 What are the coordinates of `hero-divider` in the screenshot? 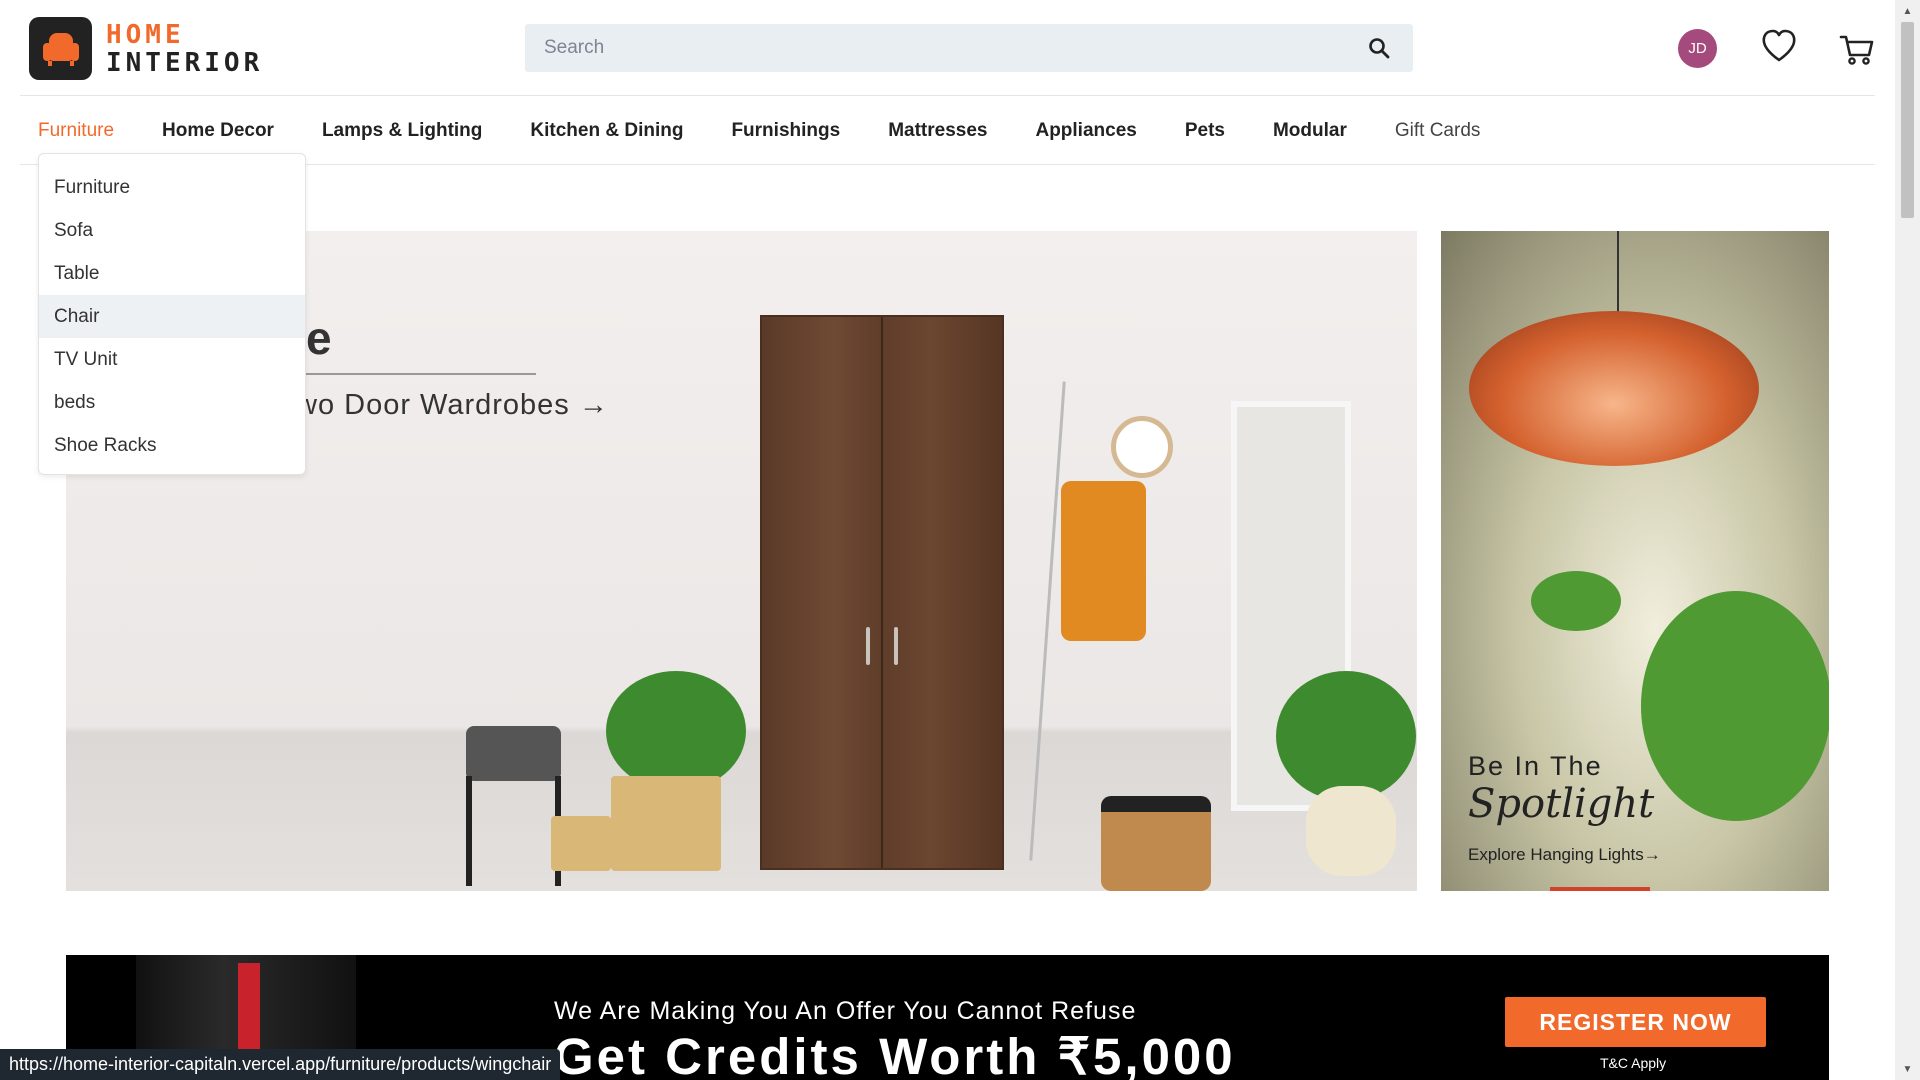 It's located at (421, 374).